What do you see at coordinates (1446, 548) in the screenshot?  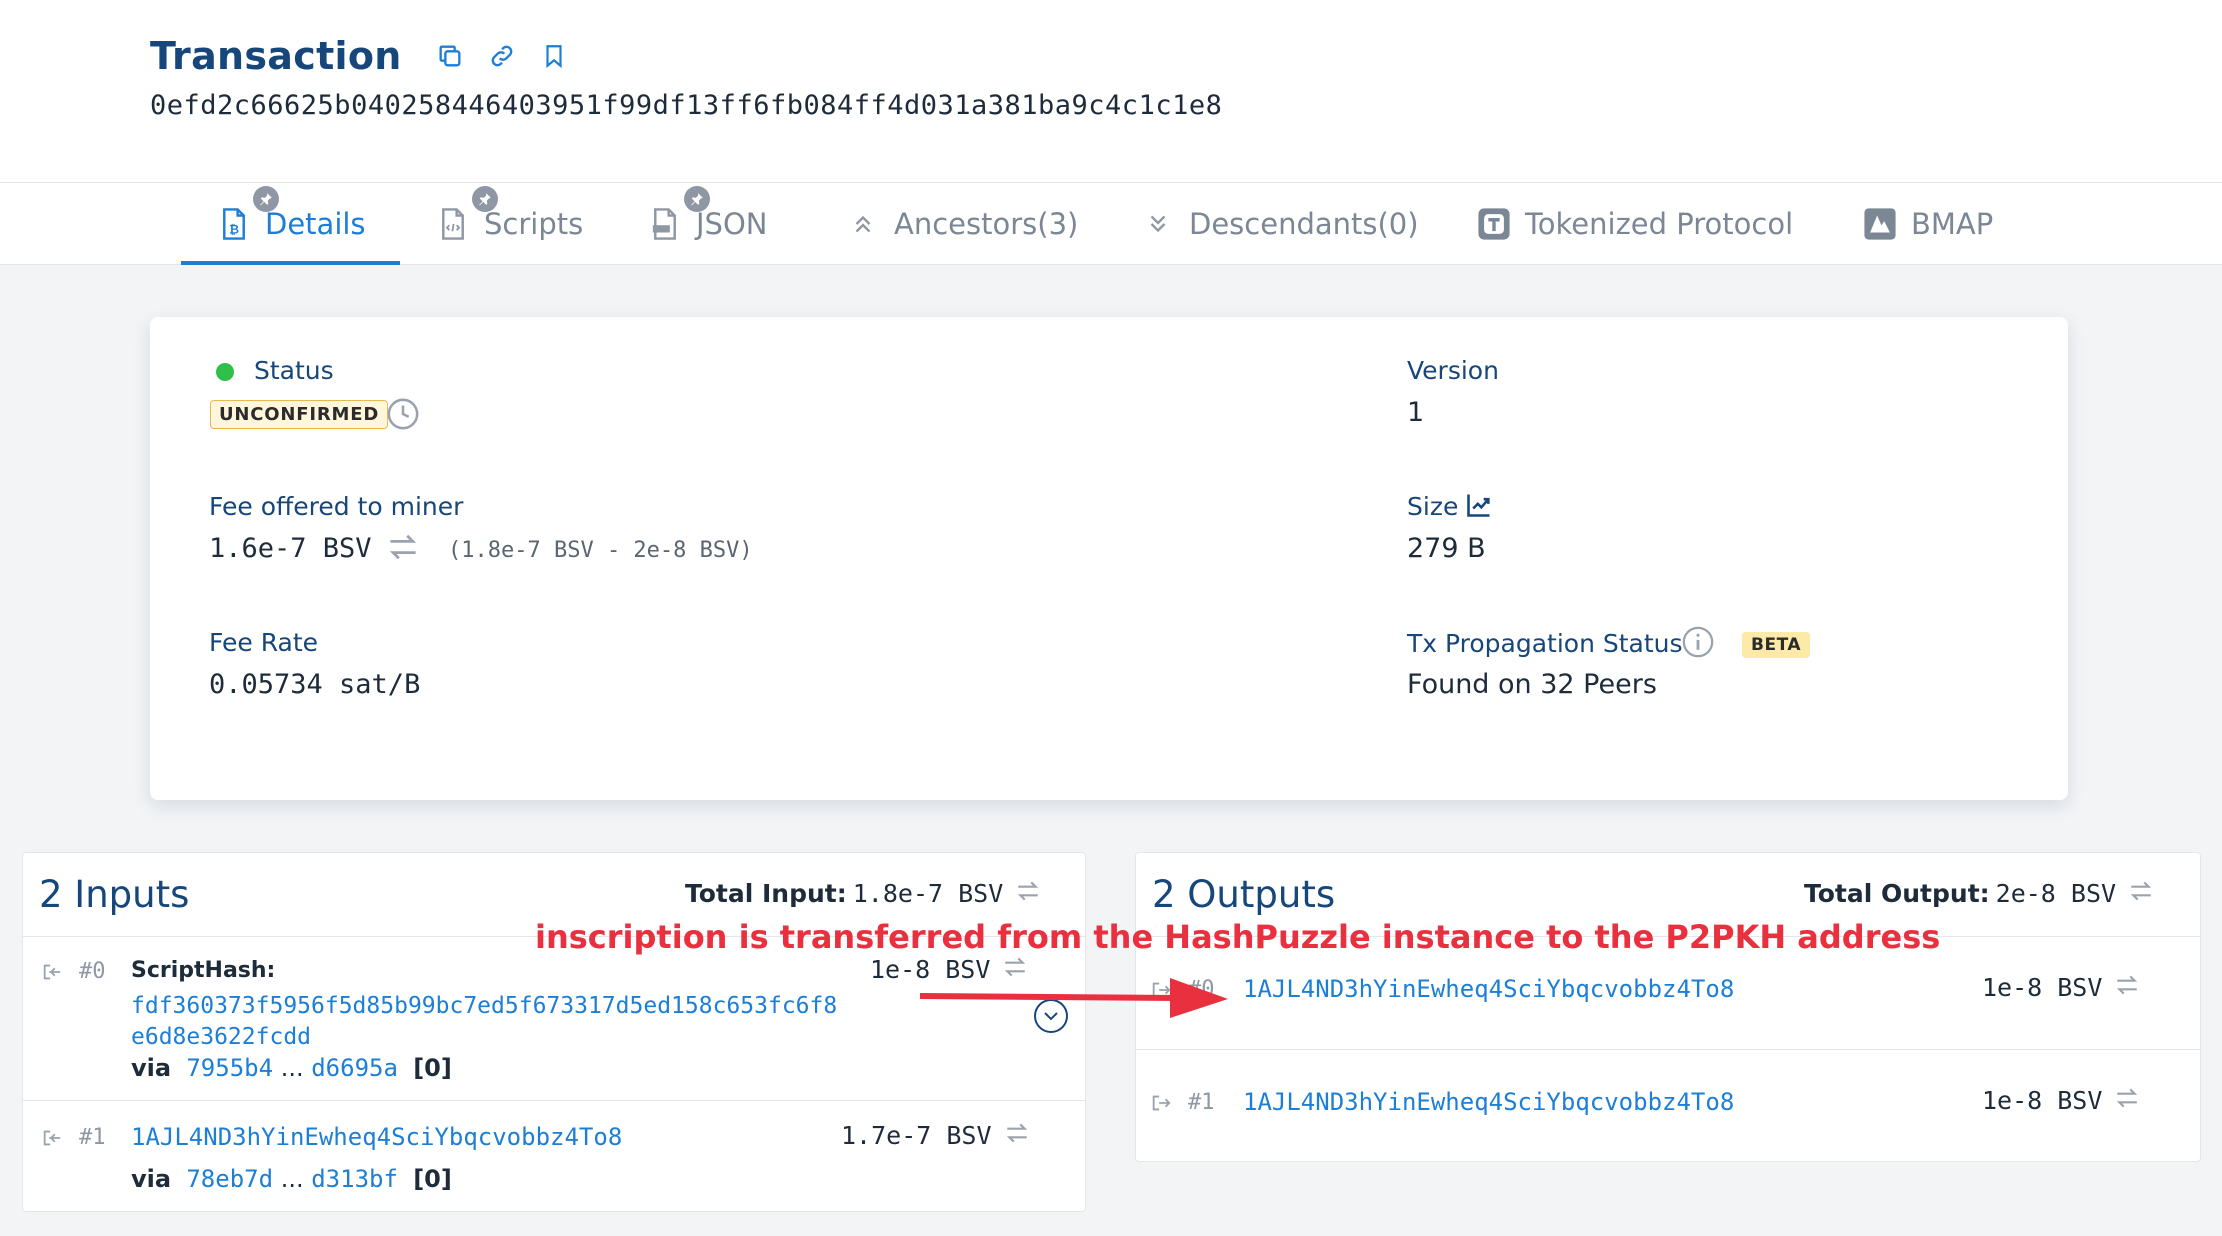 I see `size-value: 279 B` at bounding box center [1446, 548].